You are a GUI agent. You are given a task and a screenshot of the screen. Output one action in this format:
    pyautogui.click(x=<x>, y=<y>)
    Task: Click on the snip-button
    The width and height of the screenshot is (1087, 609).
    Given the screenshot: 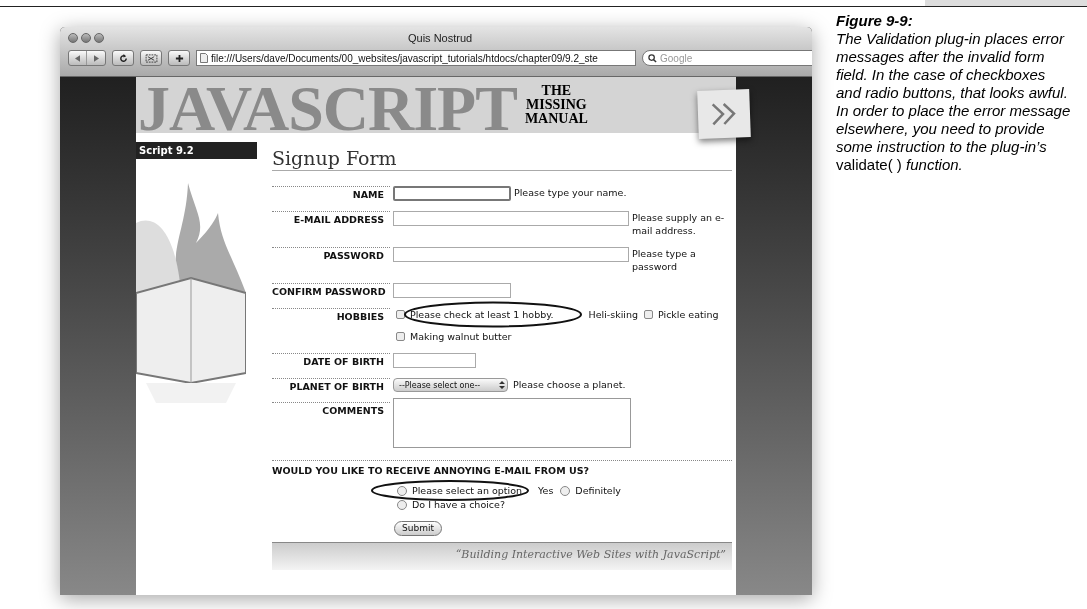 What is the action you would take?
    pyautogui.click(x=151, y=58)
    